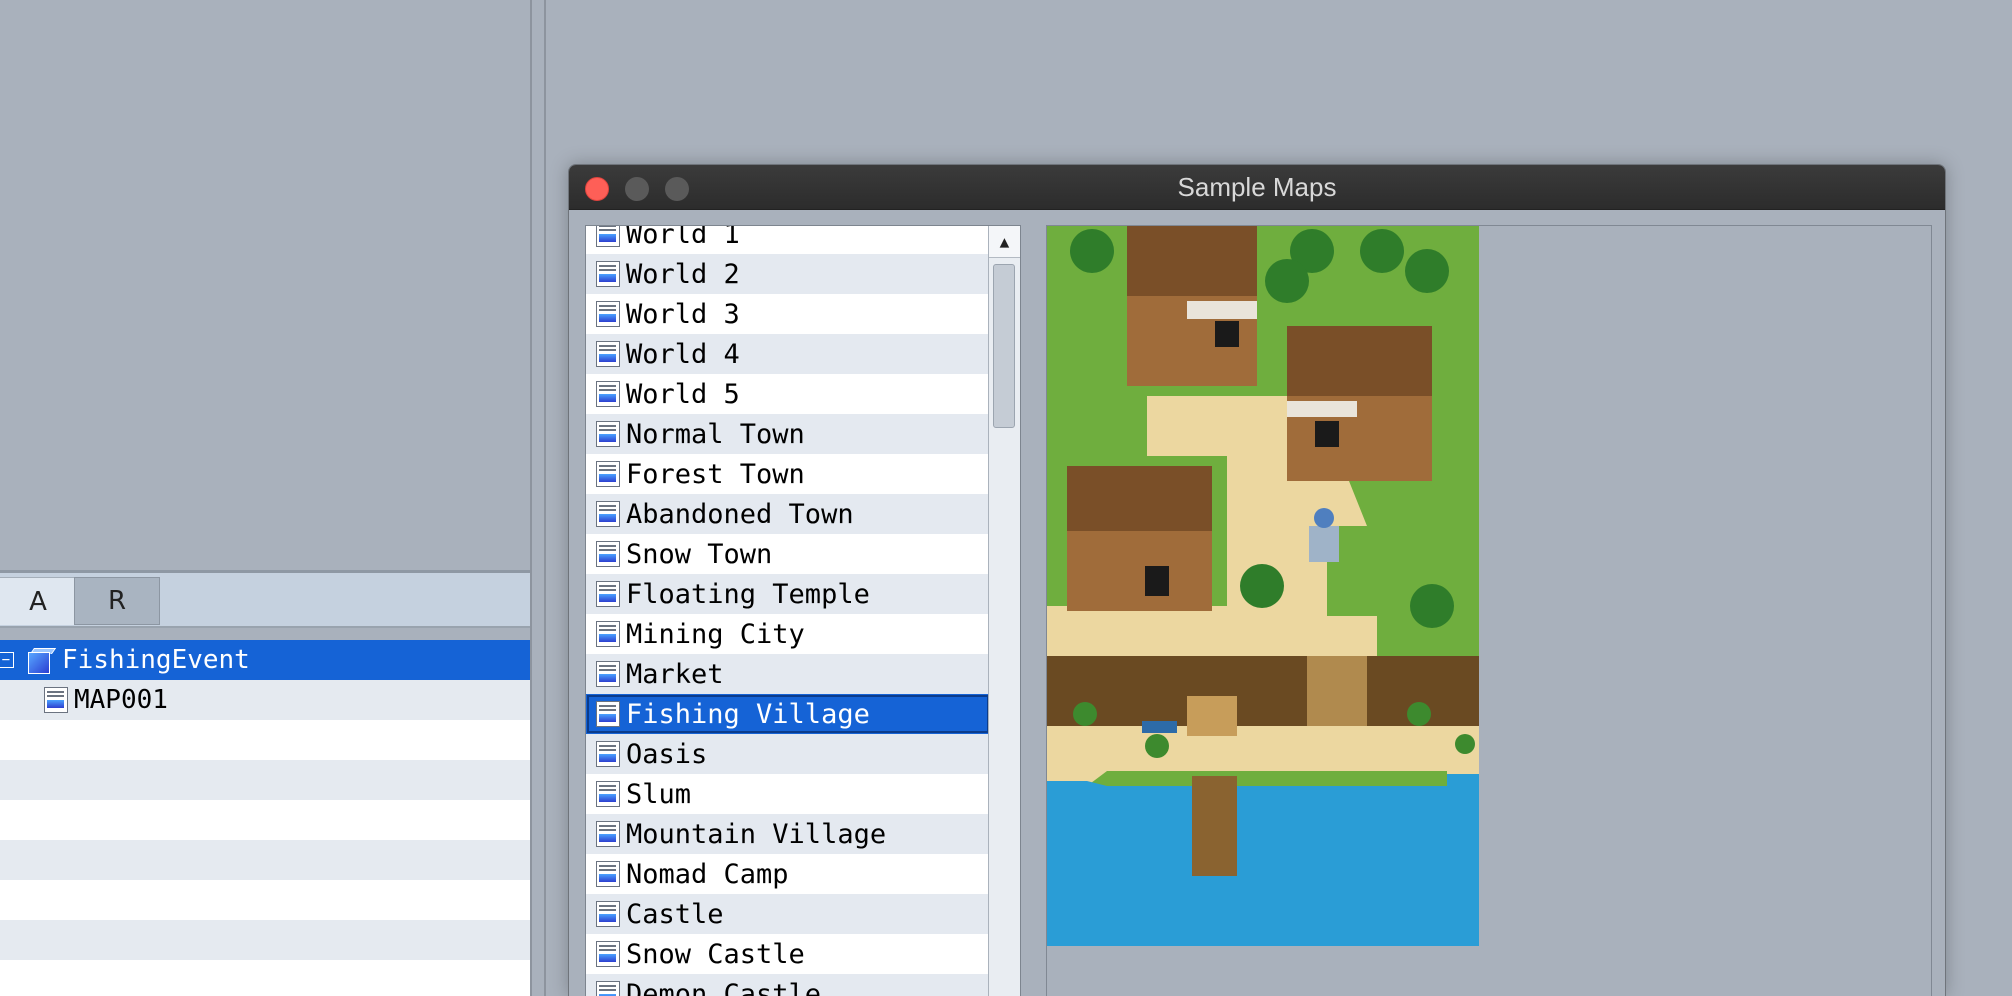 The width and height of the screenshot is (2012, 996). What do you see at coordinates (788, 794) in the screenshot?
I see `sample-map-item: Slum` at bounding box center [788, 794].